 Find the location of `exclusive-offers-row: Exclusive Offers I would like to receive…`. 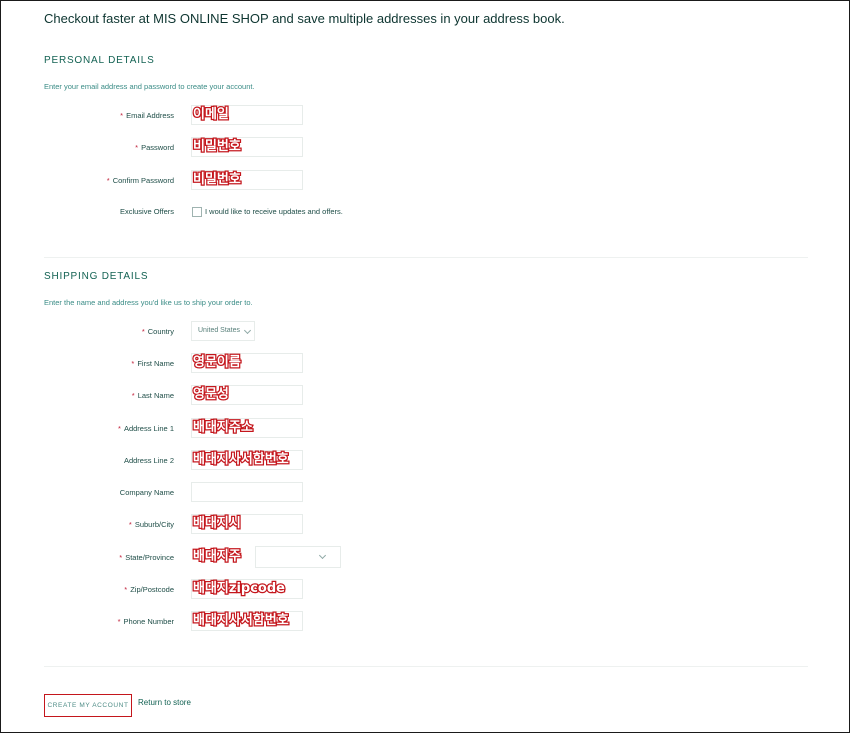

exclusive-offers-row: Exclusive Offers I would like to receive… is located at coordinates (425, 212).